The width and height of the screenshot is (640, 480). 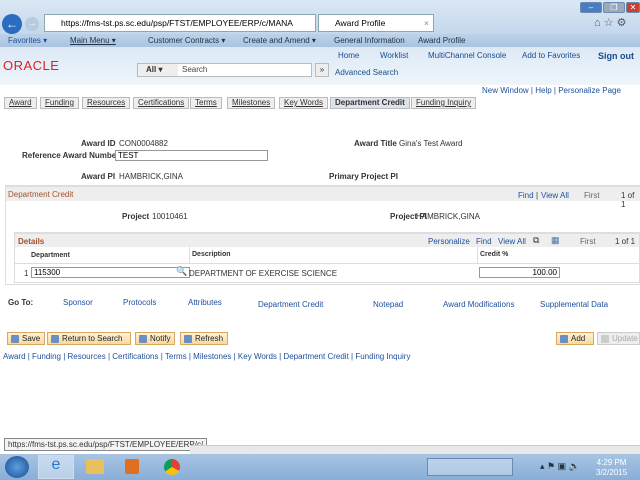 I want to click on breadcrumb-award-profile: Award Profile, so click(x=441, y=40).